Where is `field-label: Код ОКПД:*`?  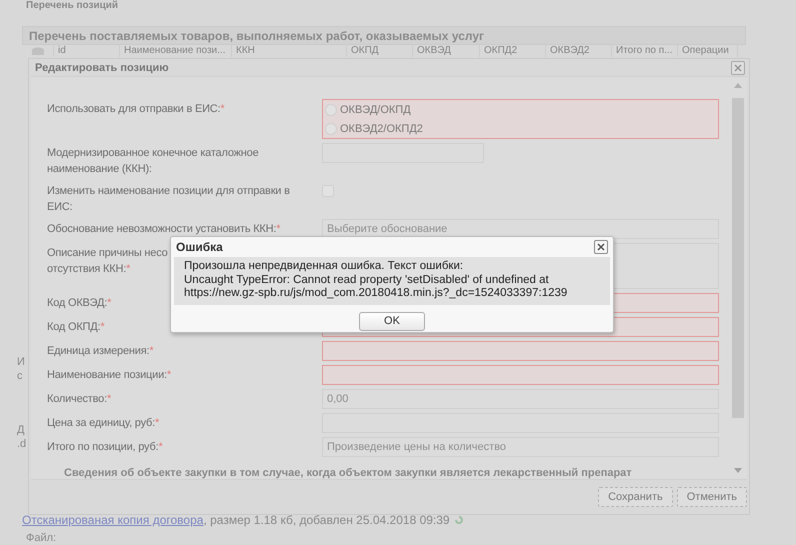
field-label: Код ОКПД:* is located at coordinates (75, 327).